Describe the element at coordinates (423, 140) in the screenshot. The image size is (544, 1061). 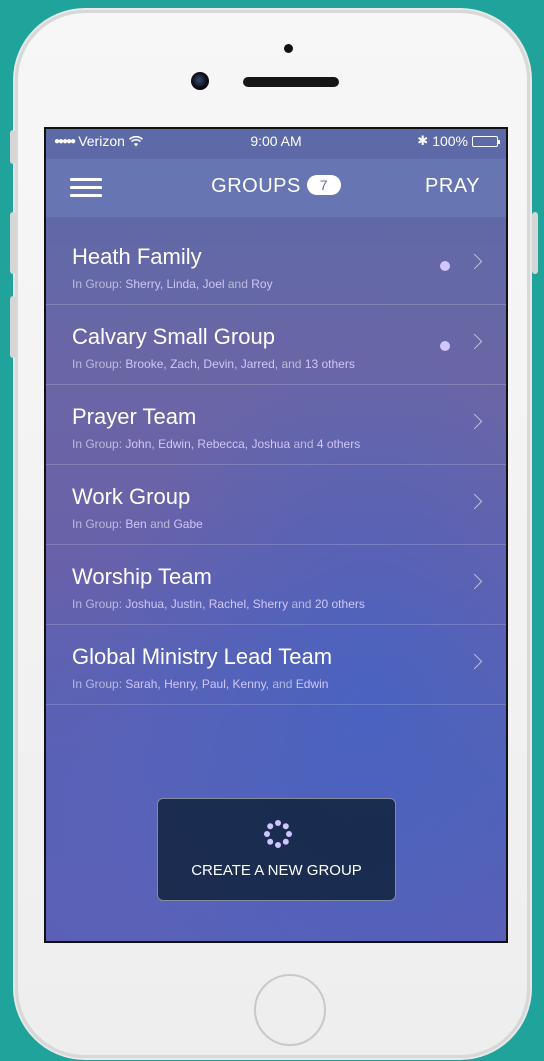
I see `bluetooth-icon: ✱` at that location.